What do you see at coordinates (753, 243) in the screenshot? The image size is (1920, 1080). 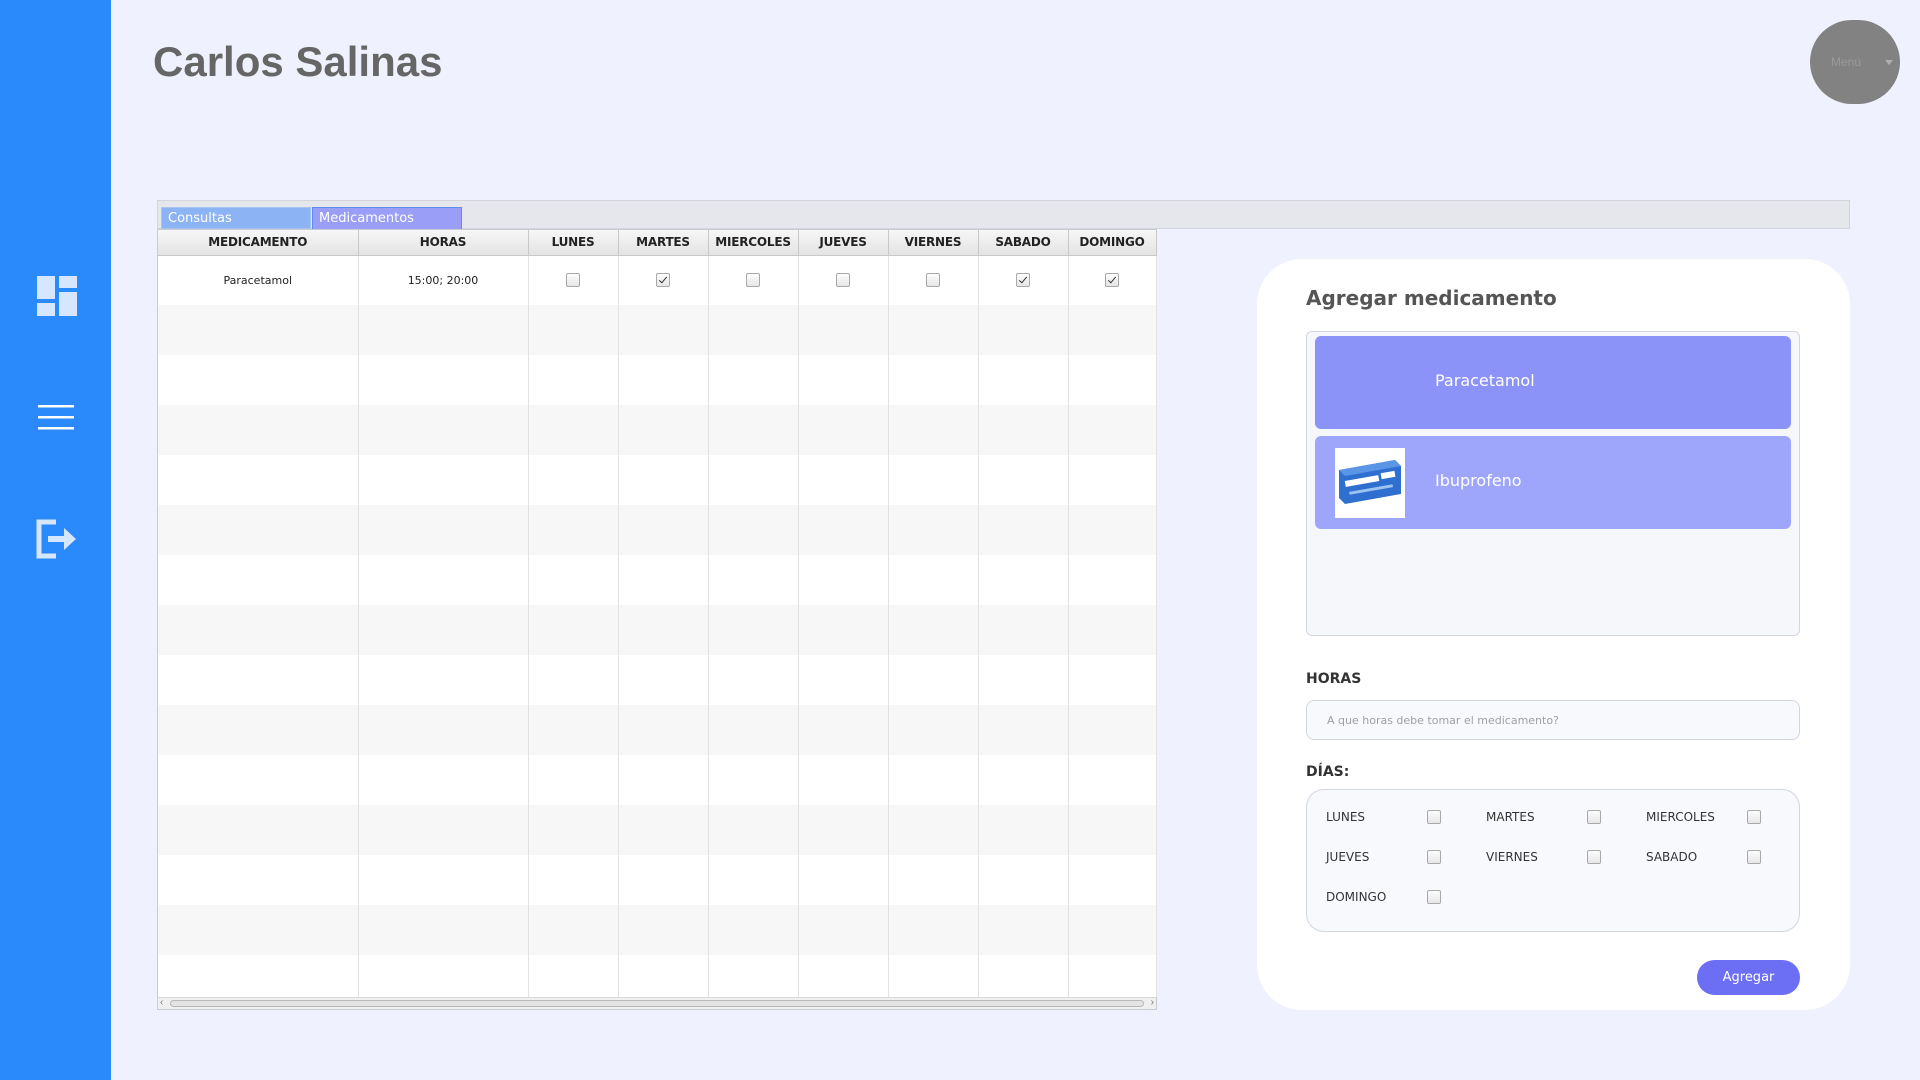 I see `column-header: MIERCOLES` at bounding box center [753, 243].